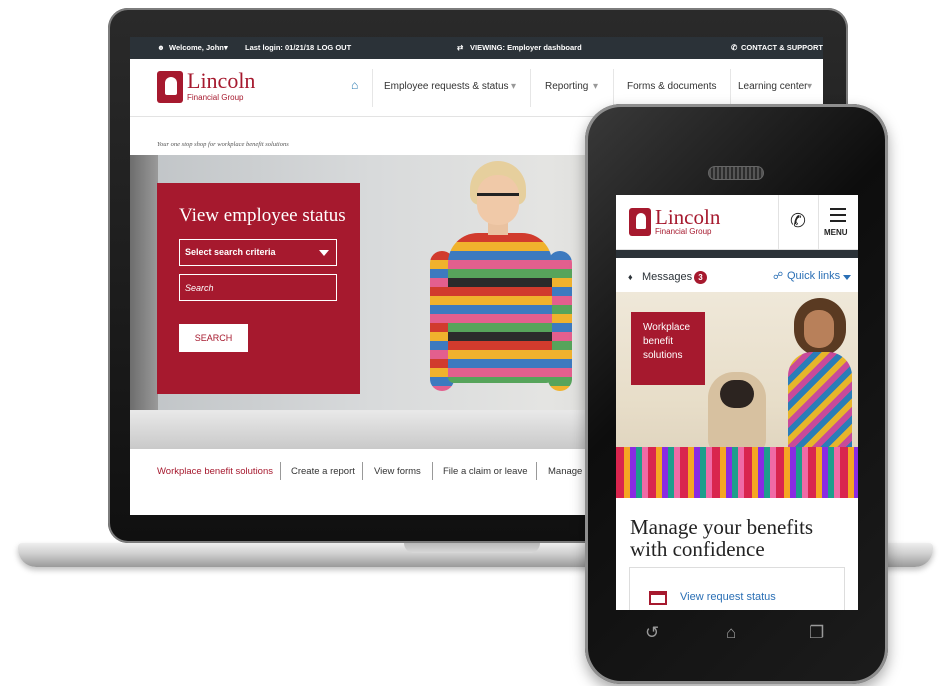 The image size is (943, 686). I want to click on quick-link-workplace: Workplace benefit solutions, so click(215, 471).